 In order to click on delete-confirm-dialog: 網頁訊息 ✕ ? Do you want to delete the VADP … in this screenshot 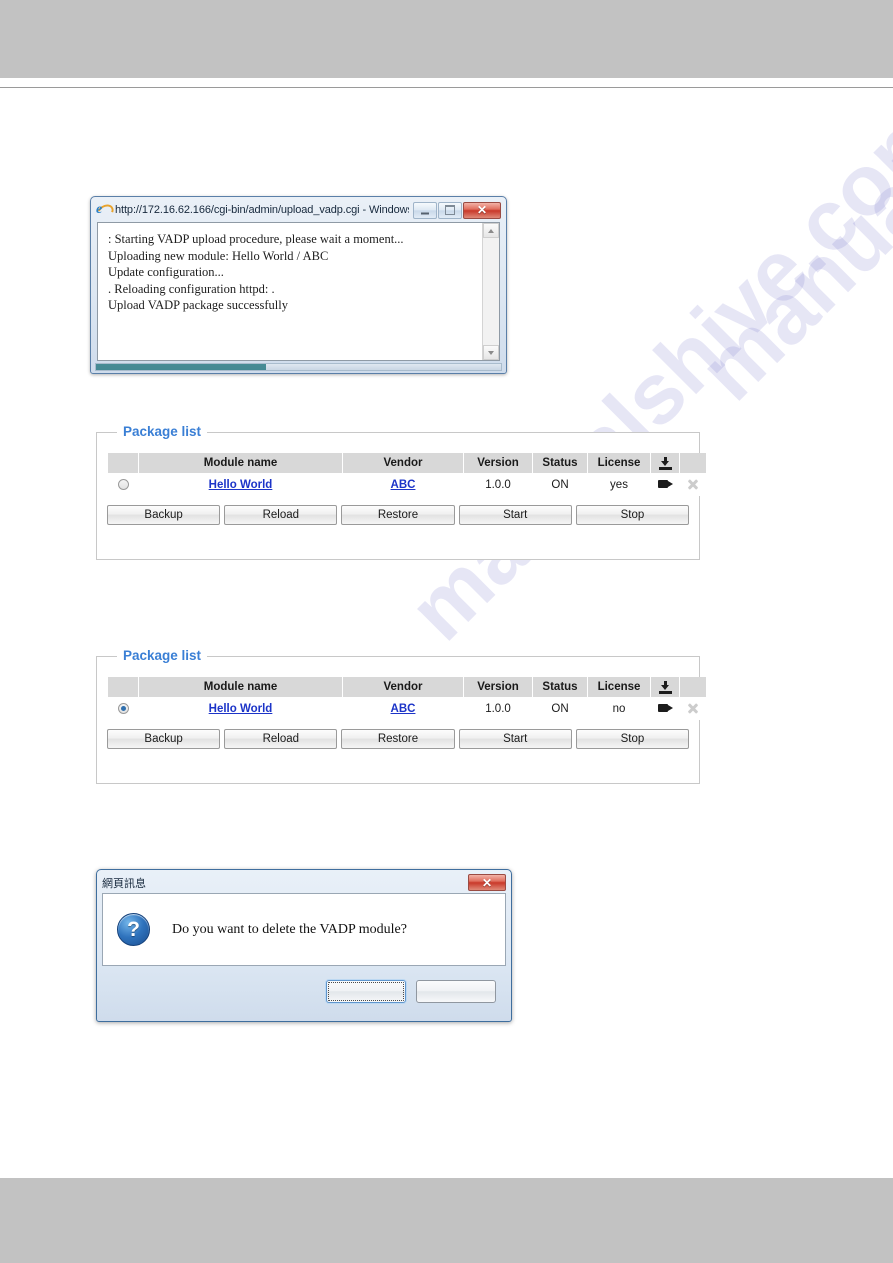, I will do `click(304, 945)`.